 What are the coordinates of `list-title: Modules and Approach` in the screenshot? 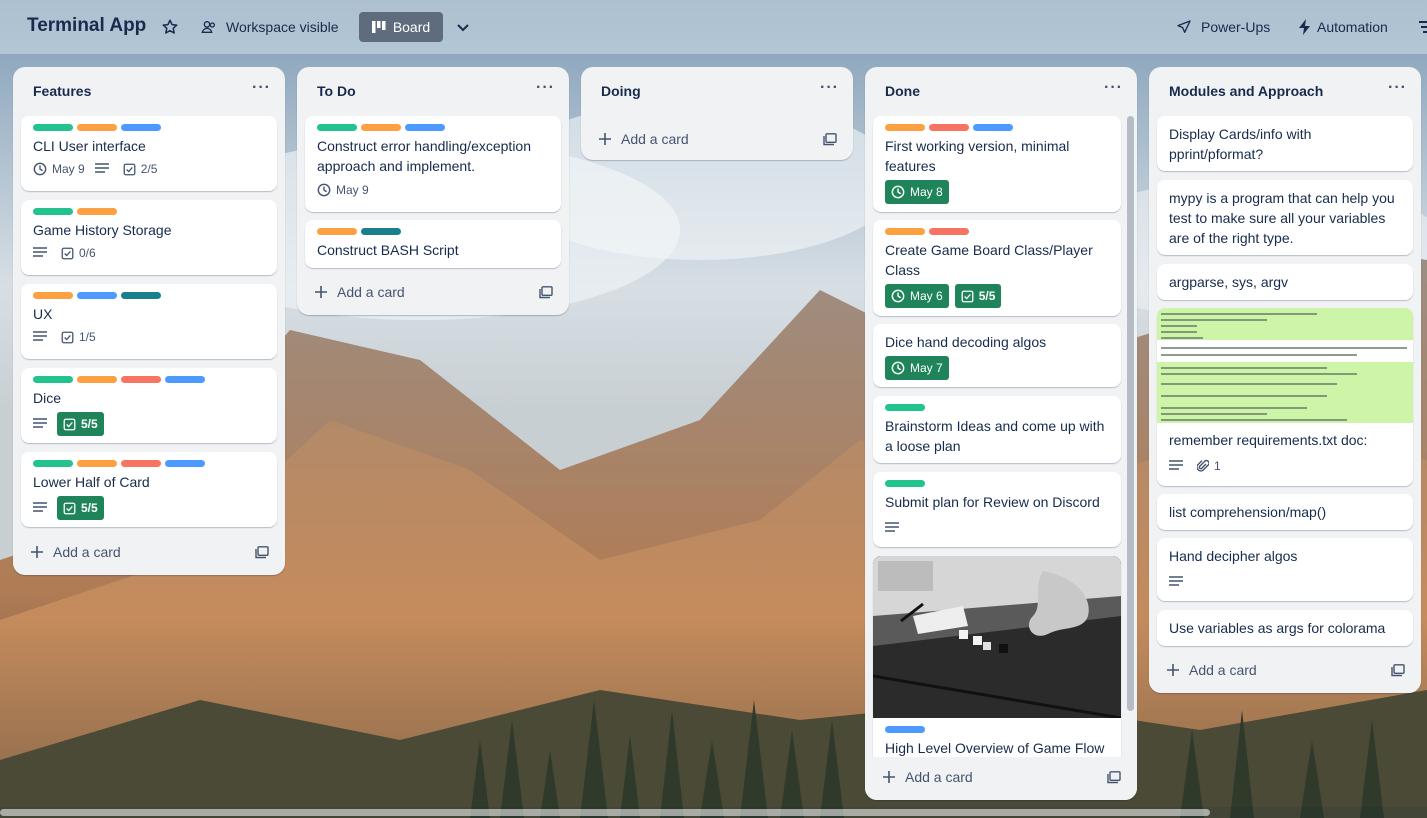 It's located at (1246, 91).